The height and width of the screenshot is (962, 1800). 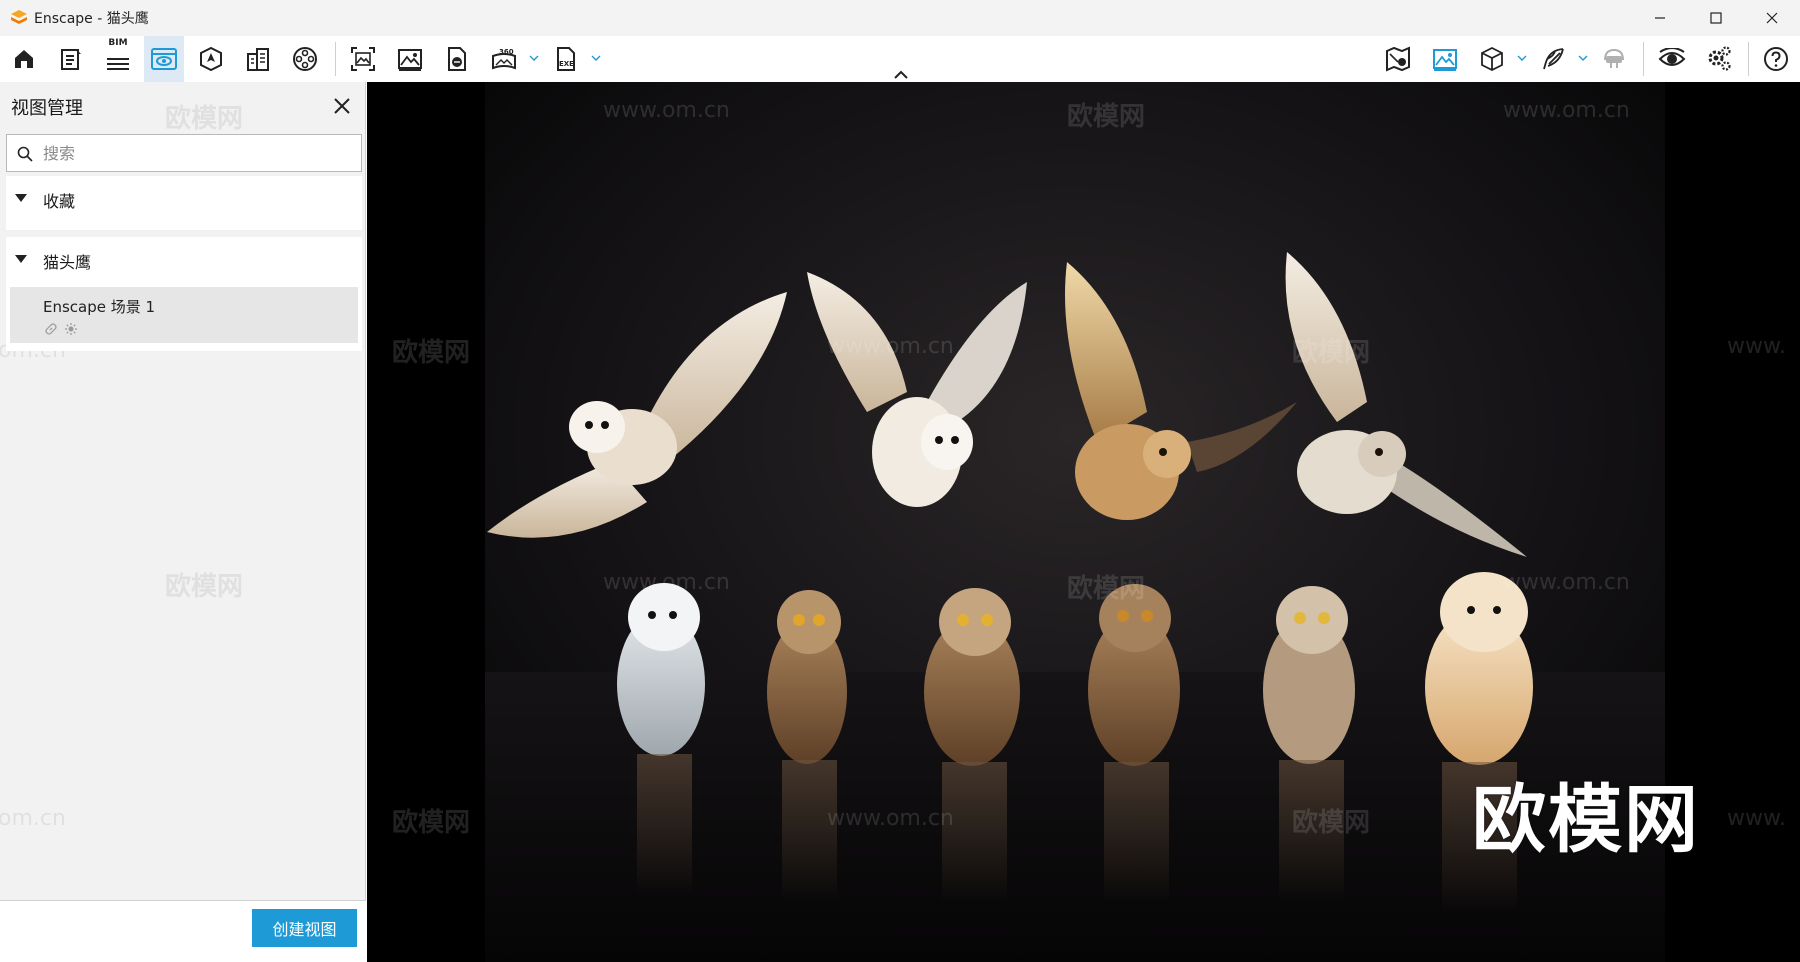 I want to click on feather-dropdown, so click(x=1583, y=58).